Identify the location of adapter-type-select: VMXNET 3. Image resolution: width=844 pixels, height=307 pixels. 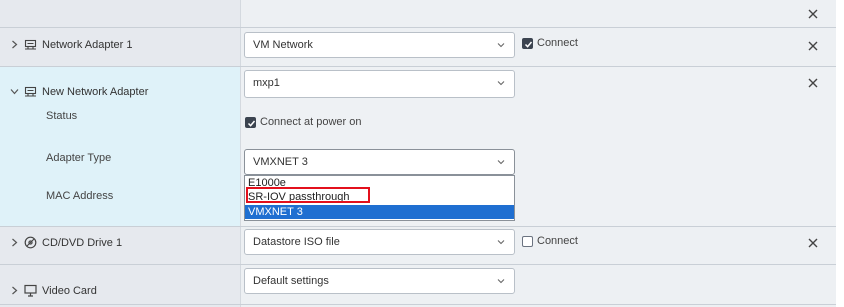
(379, 162).